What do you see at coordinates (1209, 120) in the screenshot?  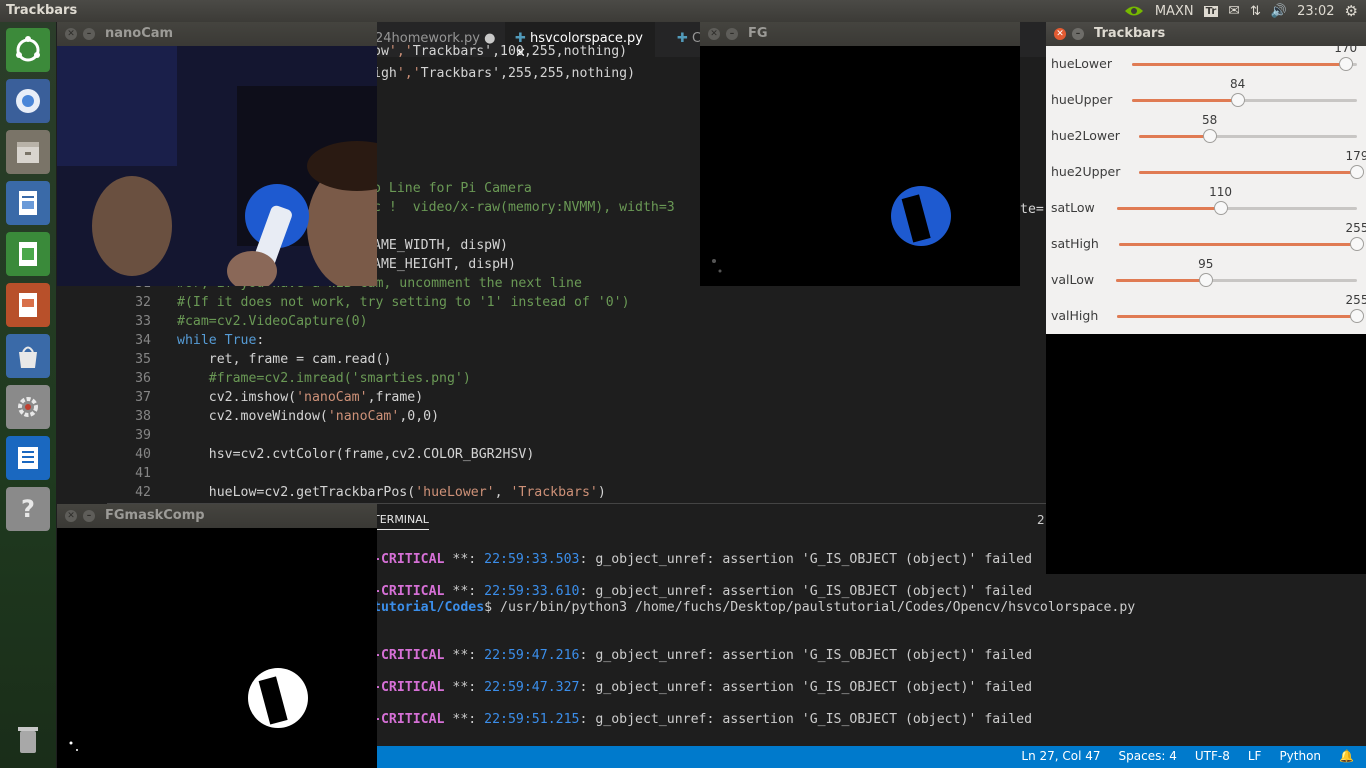 I see `trackbar-value: 58` at bounding box center [1209, 120].